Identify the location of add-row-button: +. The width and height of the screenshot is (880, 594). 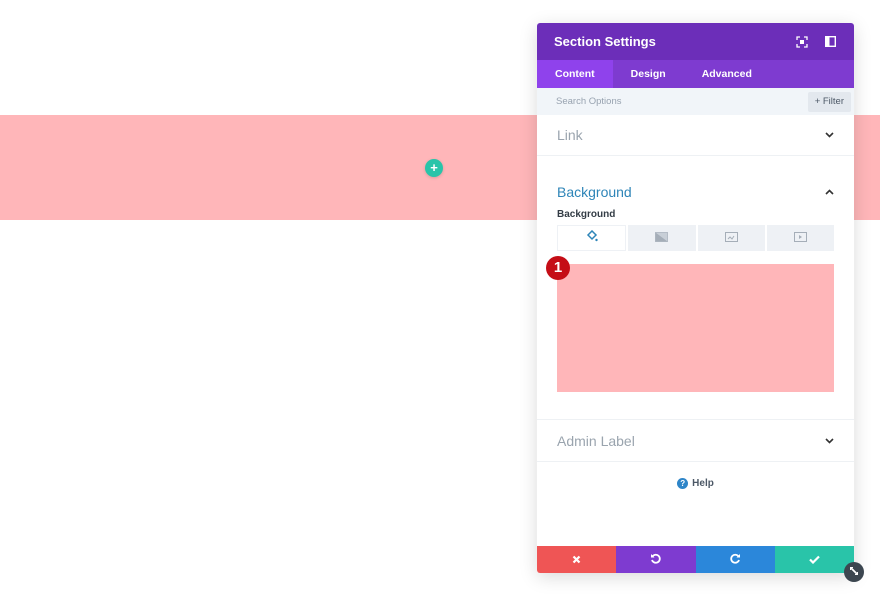
(434, 168).